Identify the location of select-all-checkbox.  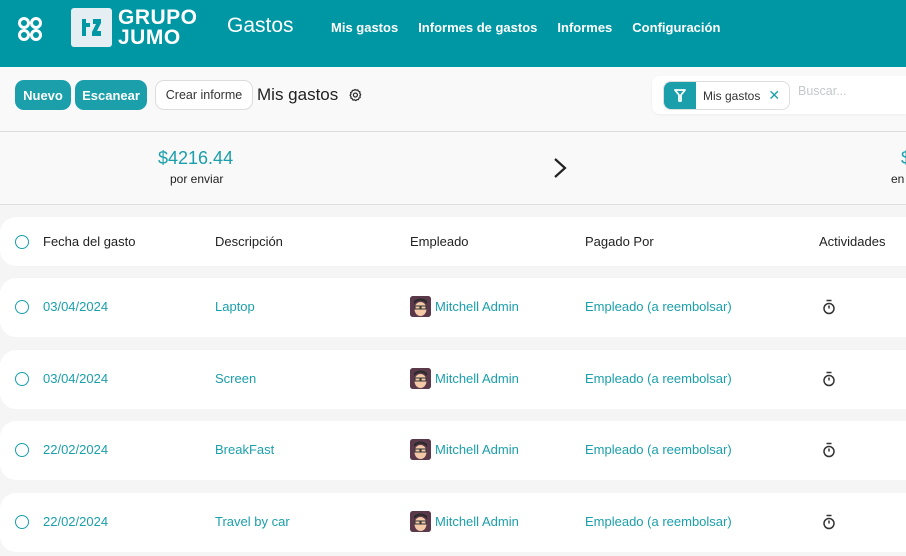
(22, 242).